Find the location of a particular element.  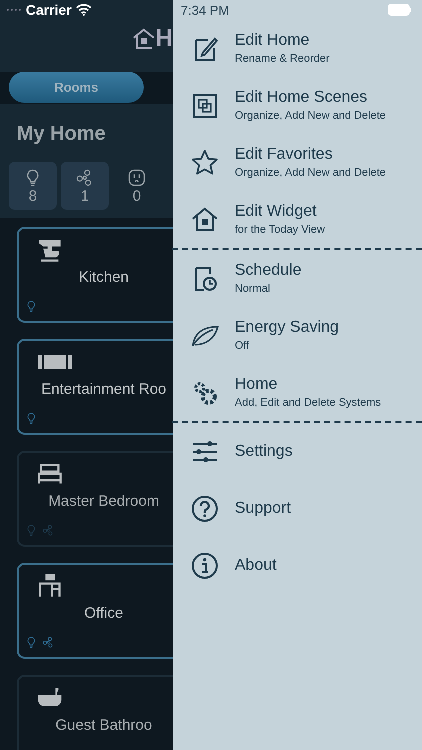

menu-item: About is located at coordinates (297, 565).